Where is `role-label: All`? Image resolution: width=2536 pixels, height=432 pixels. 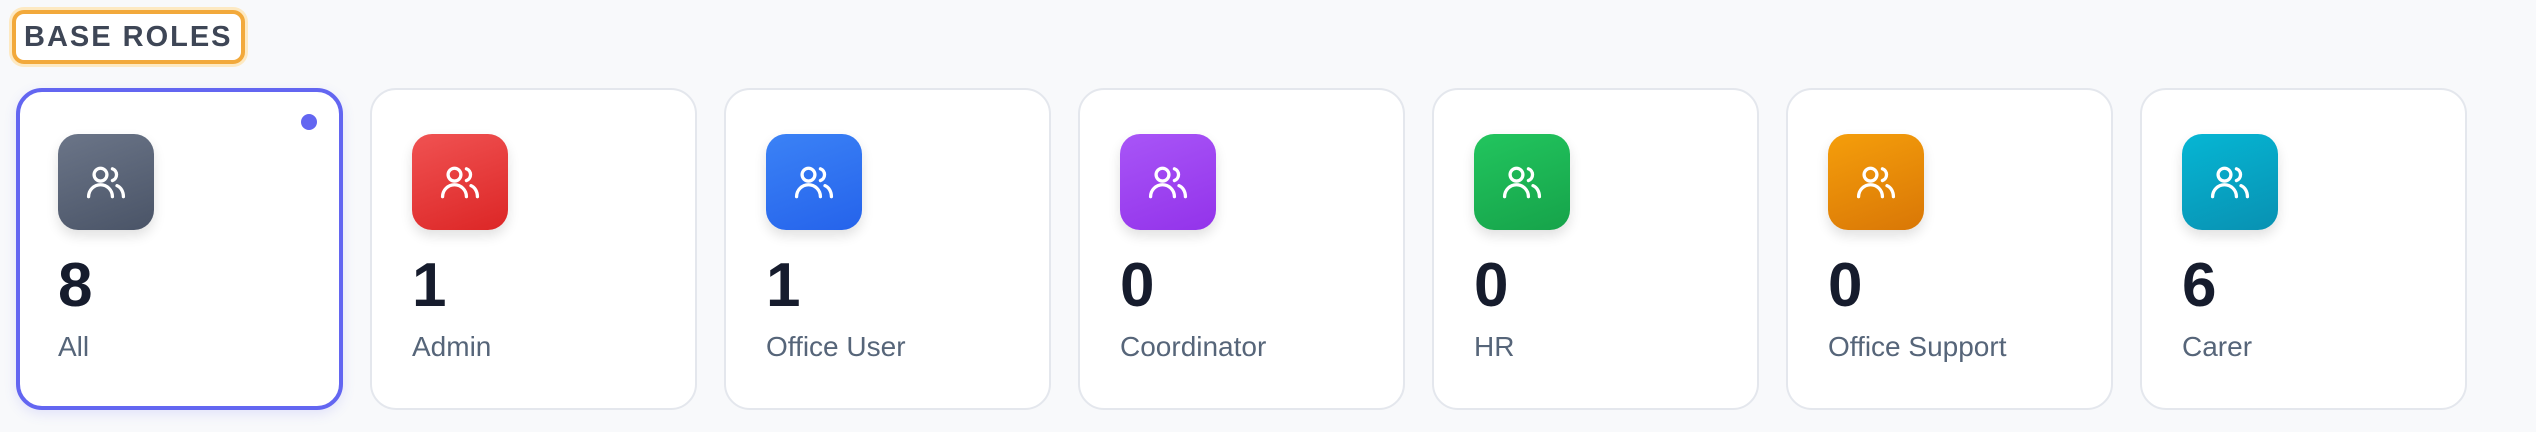
role-label: All is located at coordinates (74, 346).